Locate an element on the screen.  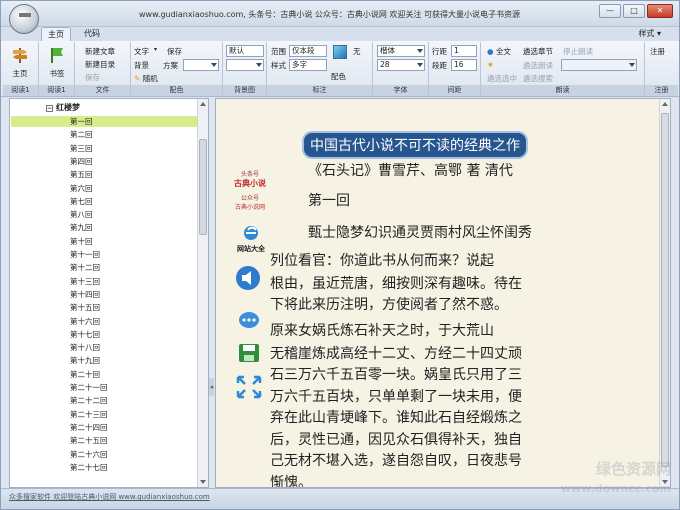
flag-icon is located at coordinates (57, 55).